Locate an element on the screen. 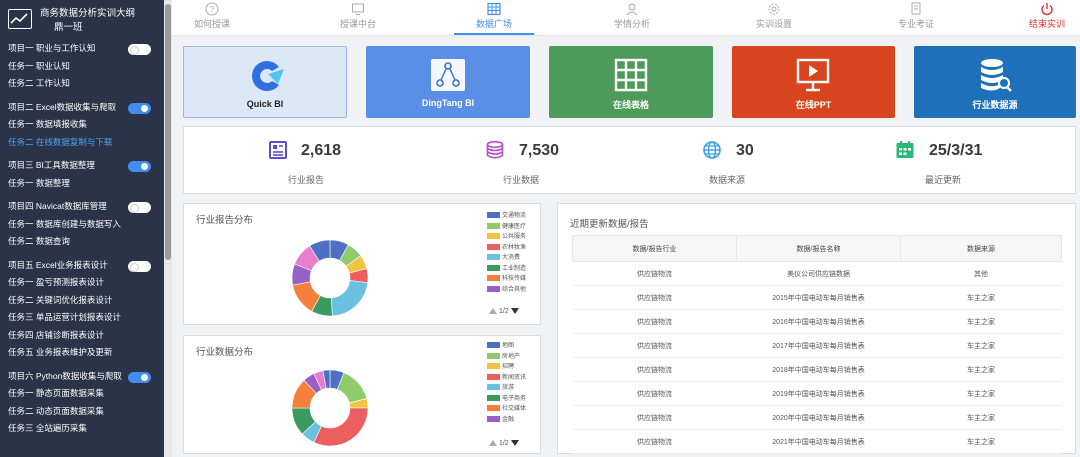  end-training-label: 结束实训 is located at coordinates (1046, 24).